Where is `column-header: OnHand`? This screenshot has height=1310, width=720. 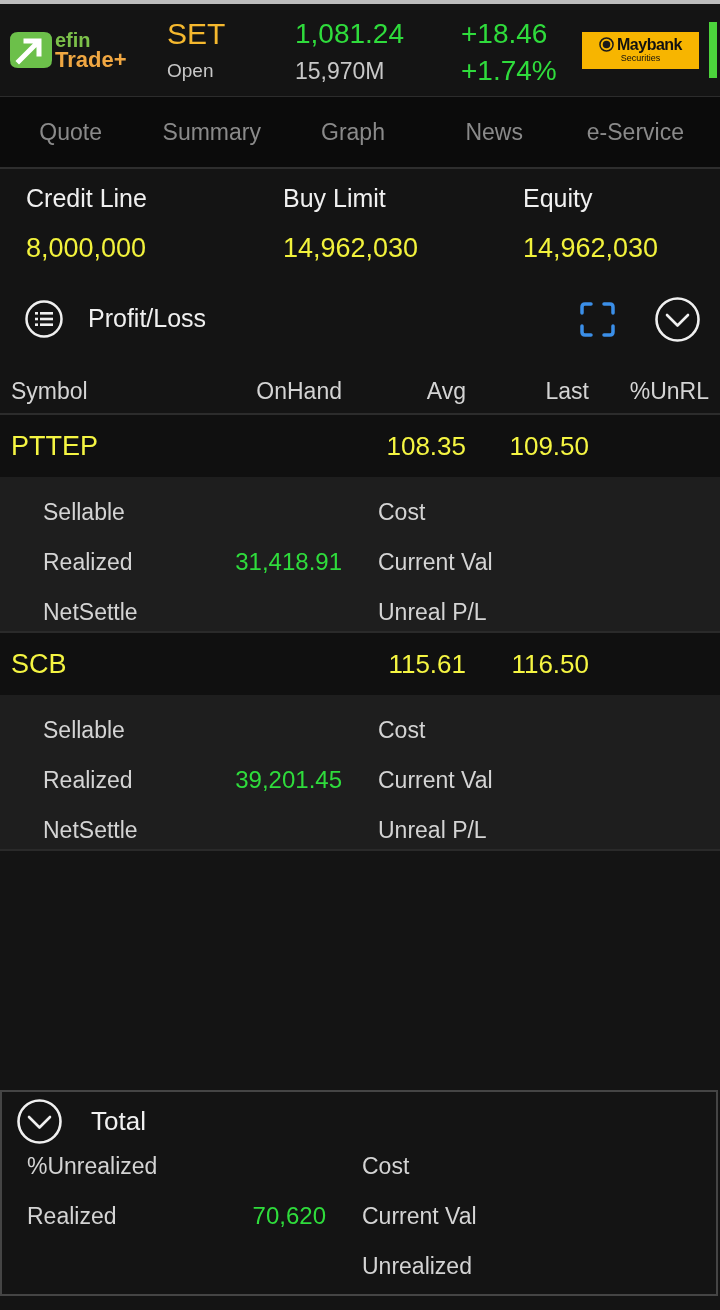
column-header: OnHand is located at coordinates (299, 391).